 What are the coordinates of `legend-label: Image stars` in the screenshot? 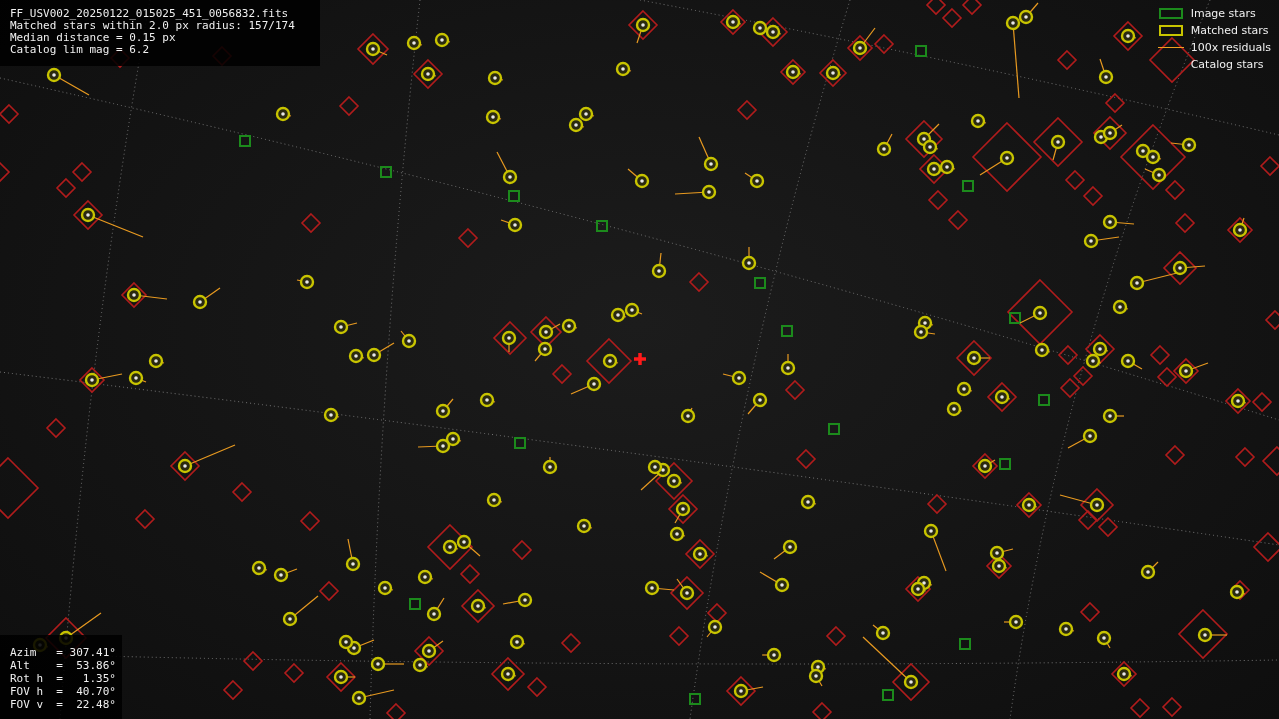 It's located at (1223, 13).